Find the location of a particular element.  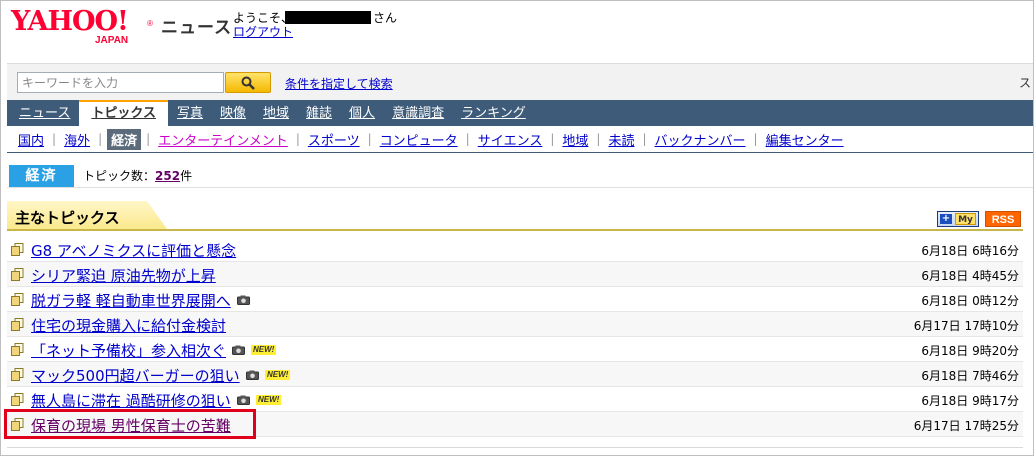

add-to-my-button: + My is located at coordinates (958, 219).